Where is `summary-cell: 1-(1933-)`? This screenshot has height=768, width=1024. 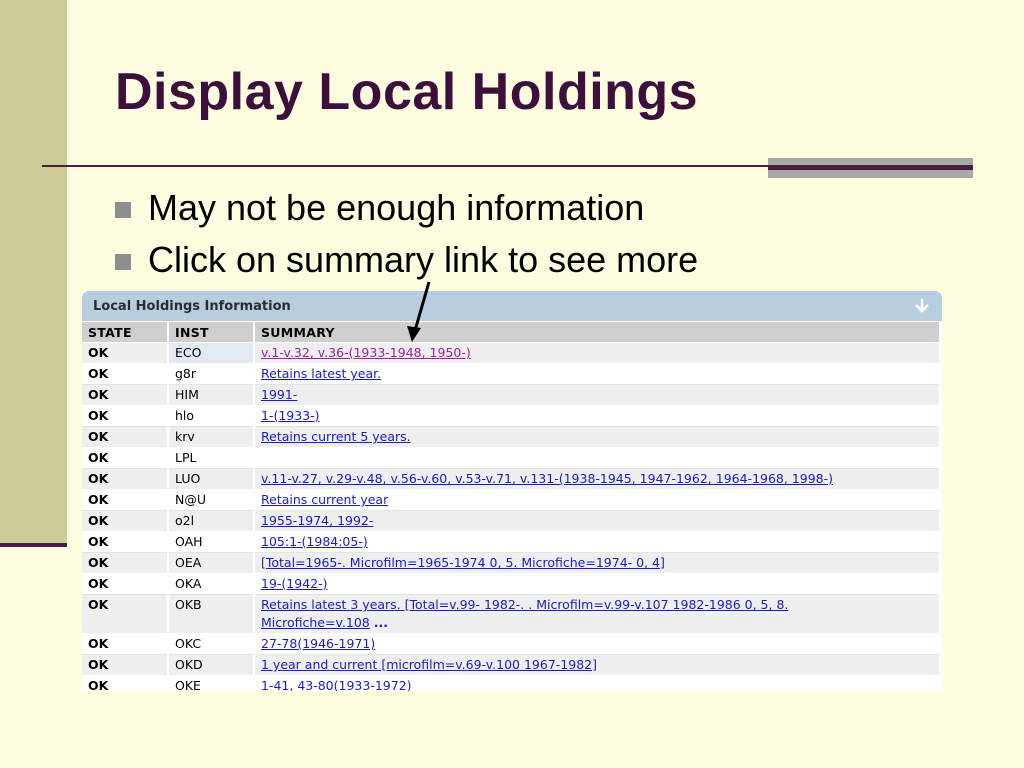 summary-cell: 1-(1933-) is located at coordinates (597, 416).